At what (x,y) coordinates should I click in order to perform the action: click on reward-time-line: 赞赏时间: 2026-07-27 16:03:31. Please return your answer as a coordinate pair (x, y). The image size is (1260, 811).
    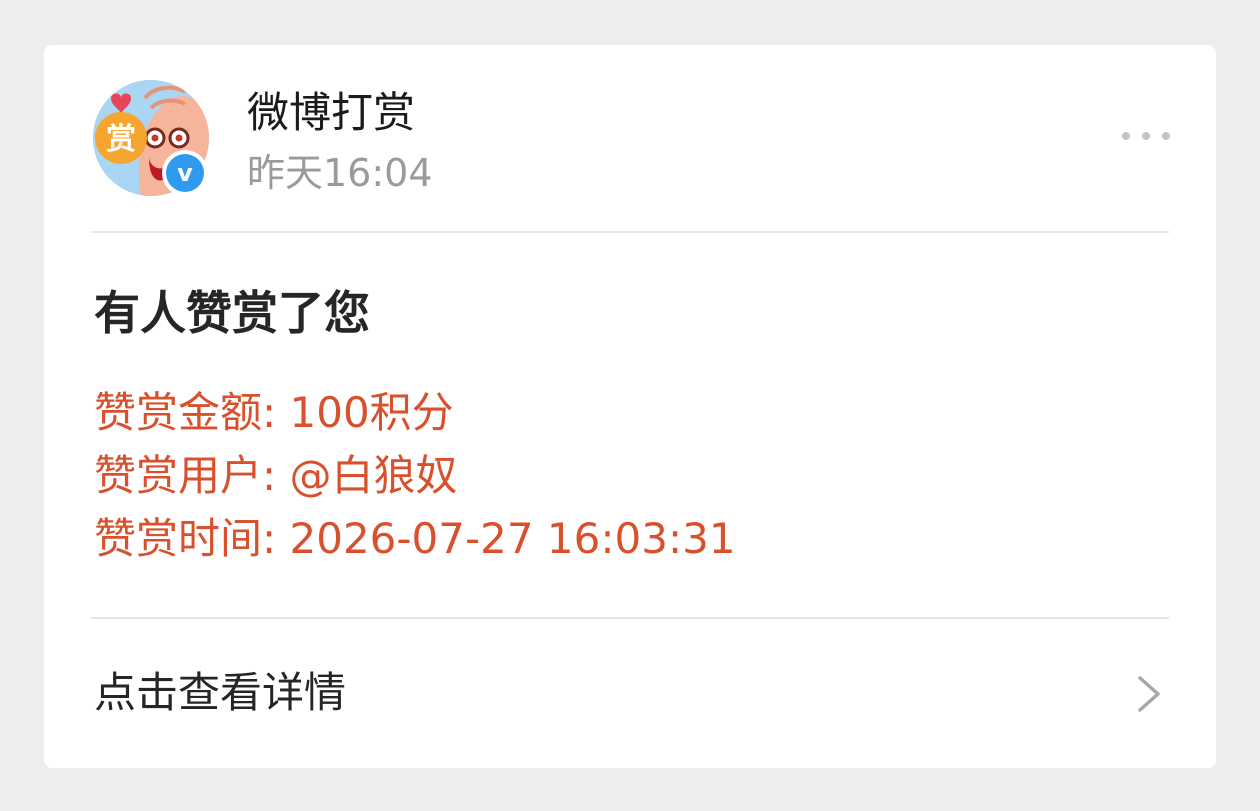
    Looking at the image, I should click on (415, 538).